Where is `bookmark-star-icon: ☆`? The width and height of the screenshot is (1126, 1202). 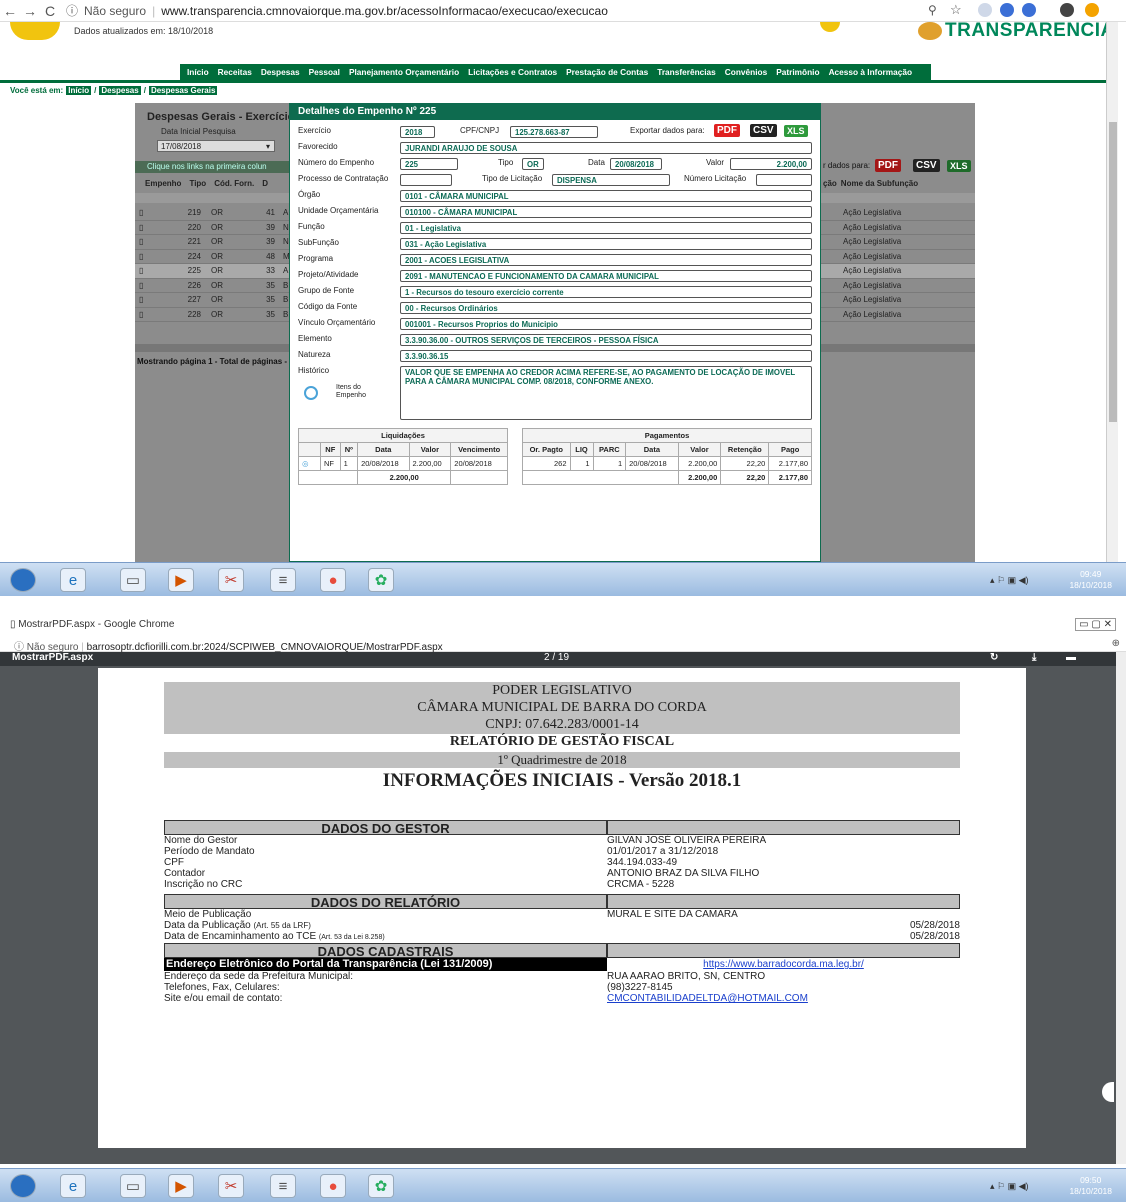 bookmark-star-icon: ☆ is located at coordinates (956, 10).